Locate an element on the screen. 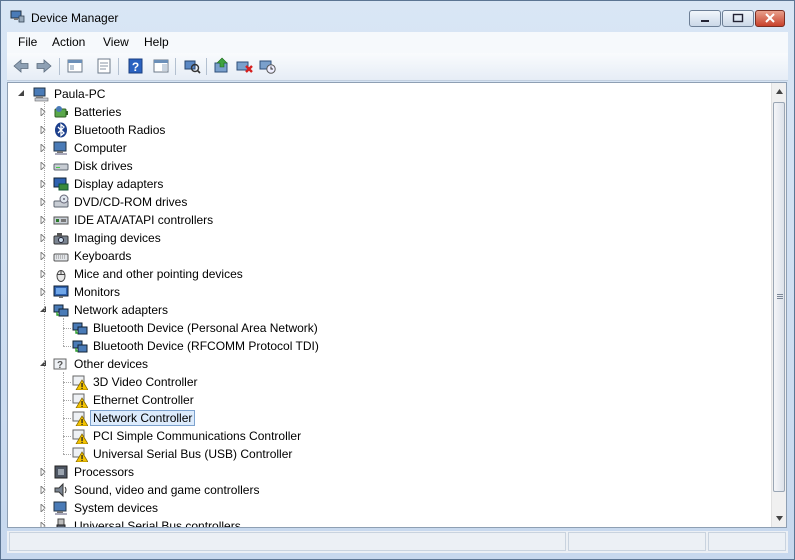 This screenshot has width=795, height=560. minimize-button is located at coordinates (705, 18).